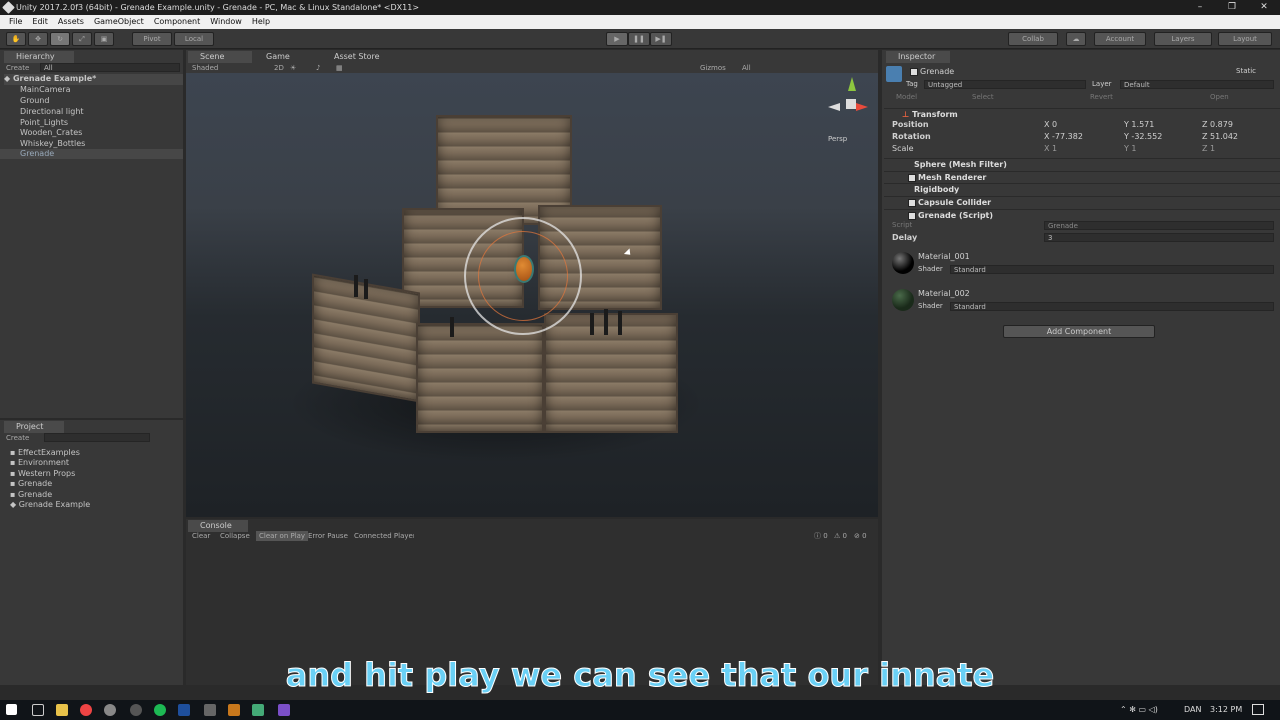 This screenshot has width=1280, height=720. I want to click on gizmos-search: All, so click(746, 68).